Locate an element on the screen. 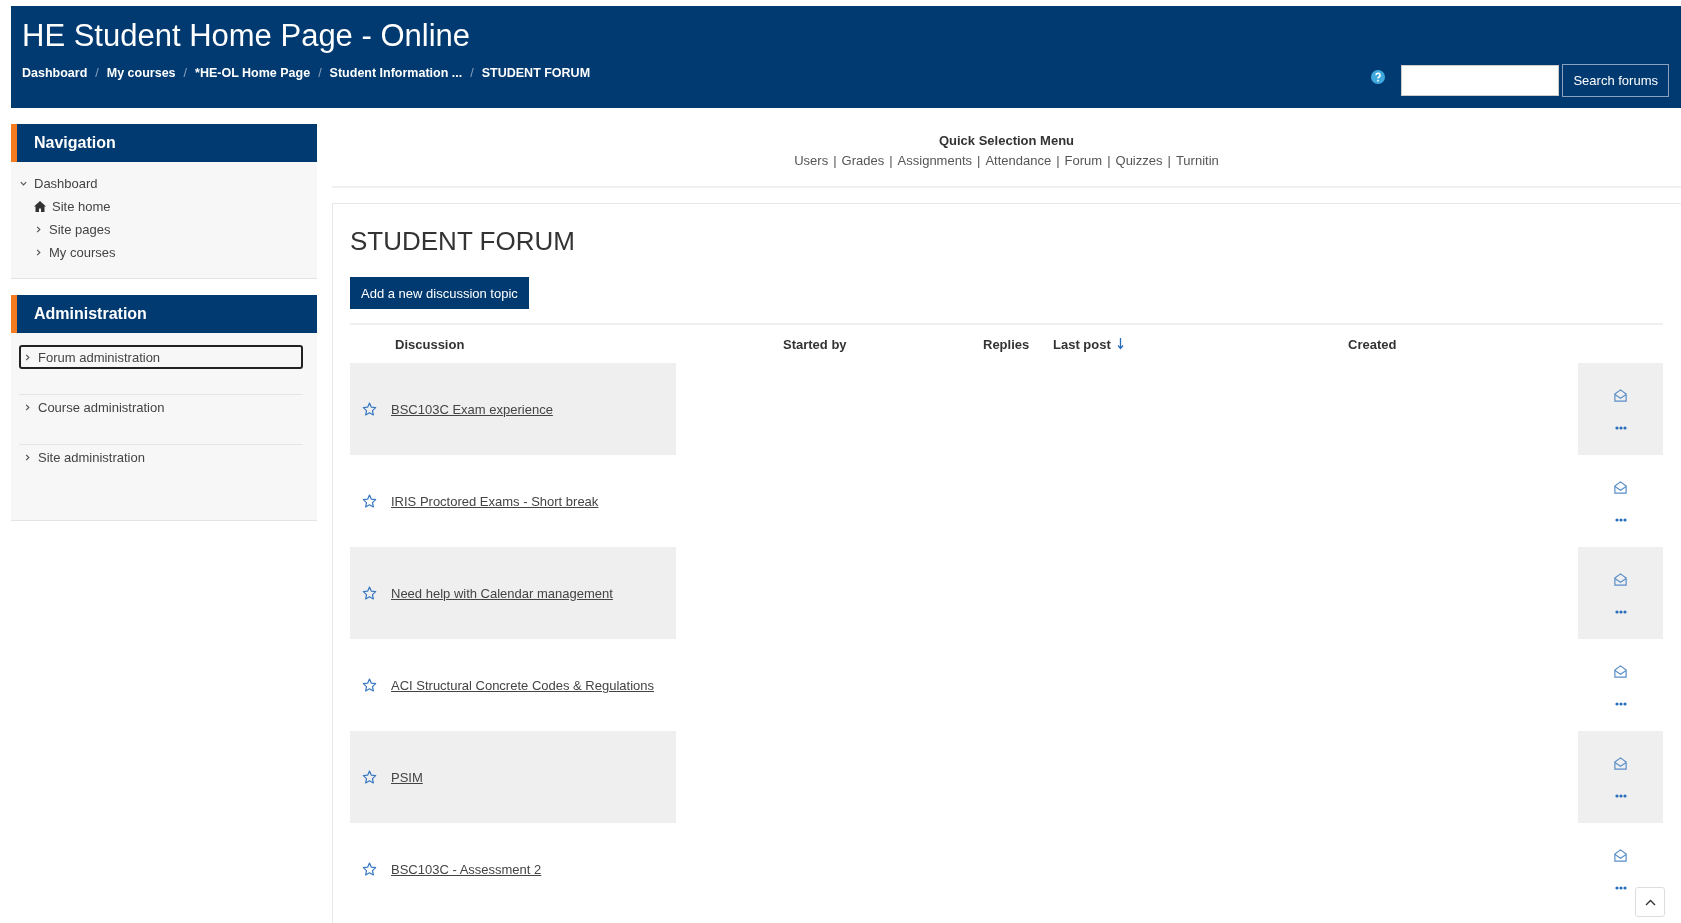 This screenshot has width=1681, height=923. nav-item: Course administration is located at coordinates (161, 407).